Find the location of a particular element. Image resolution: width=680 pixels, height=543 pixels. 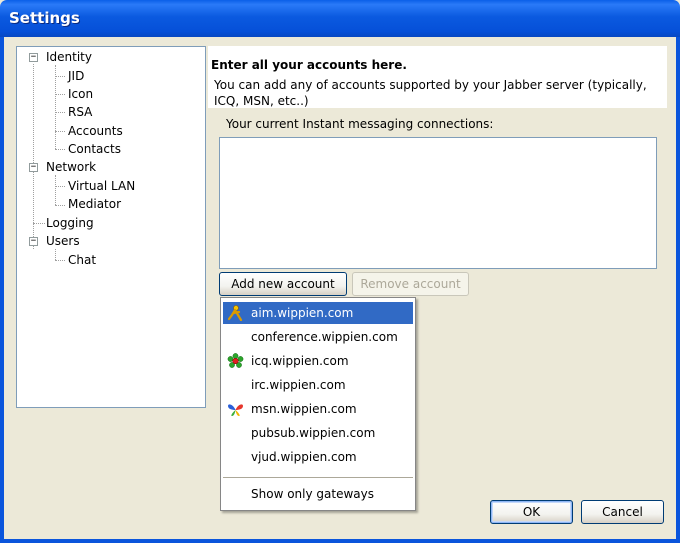

remove-account-button: Remove account is located at coordinates (410, 284).